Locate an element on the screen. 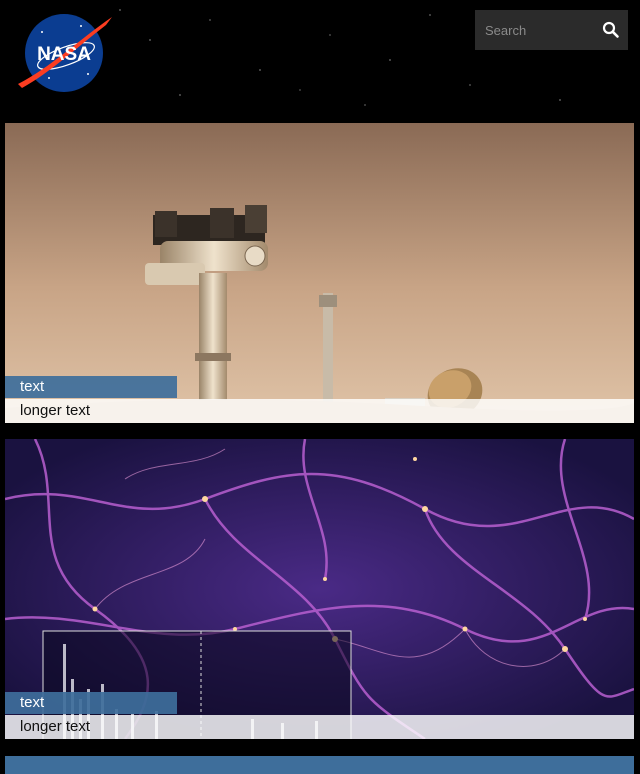 The width and height of the screenshot is (640, 774). logo-wordmark: NASA is located at coordinates (64, 54).